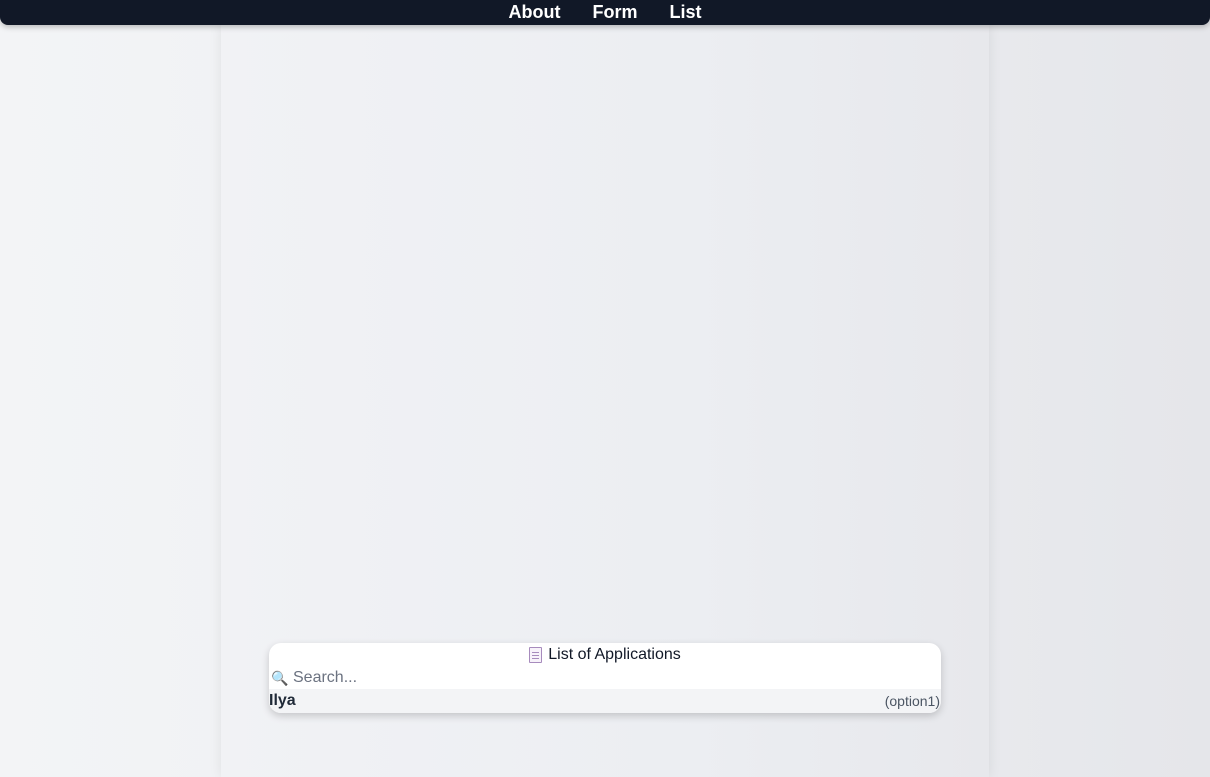  Describe the element at coordinates (614, 654) in the screenshot. I see `card-title: List of Applications` at that location.